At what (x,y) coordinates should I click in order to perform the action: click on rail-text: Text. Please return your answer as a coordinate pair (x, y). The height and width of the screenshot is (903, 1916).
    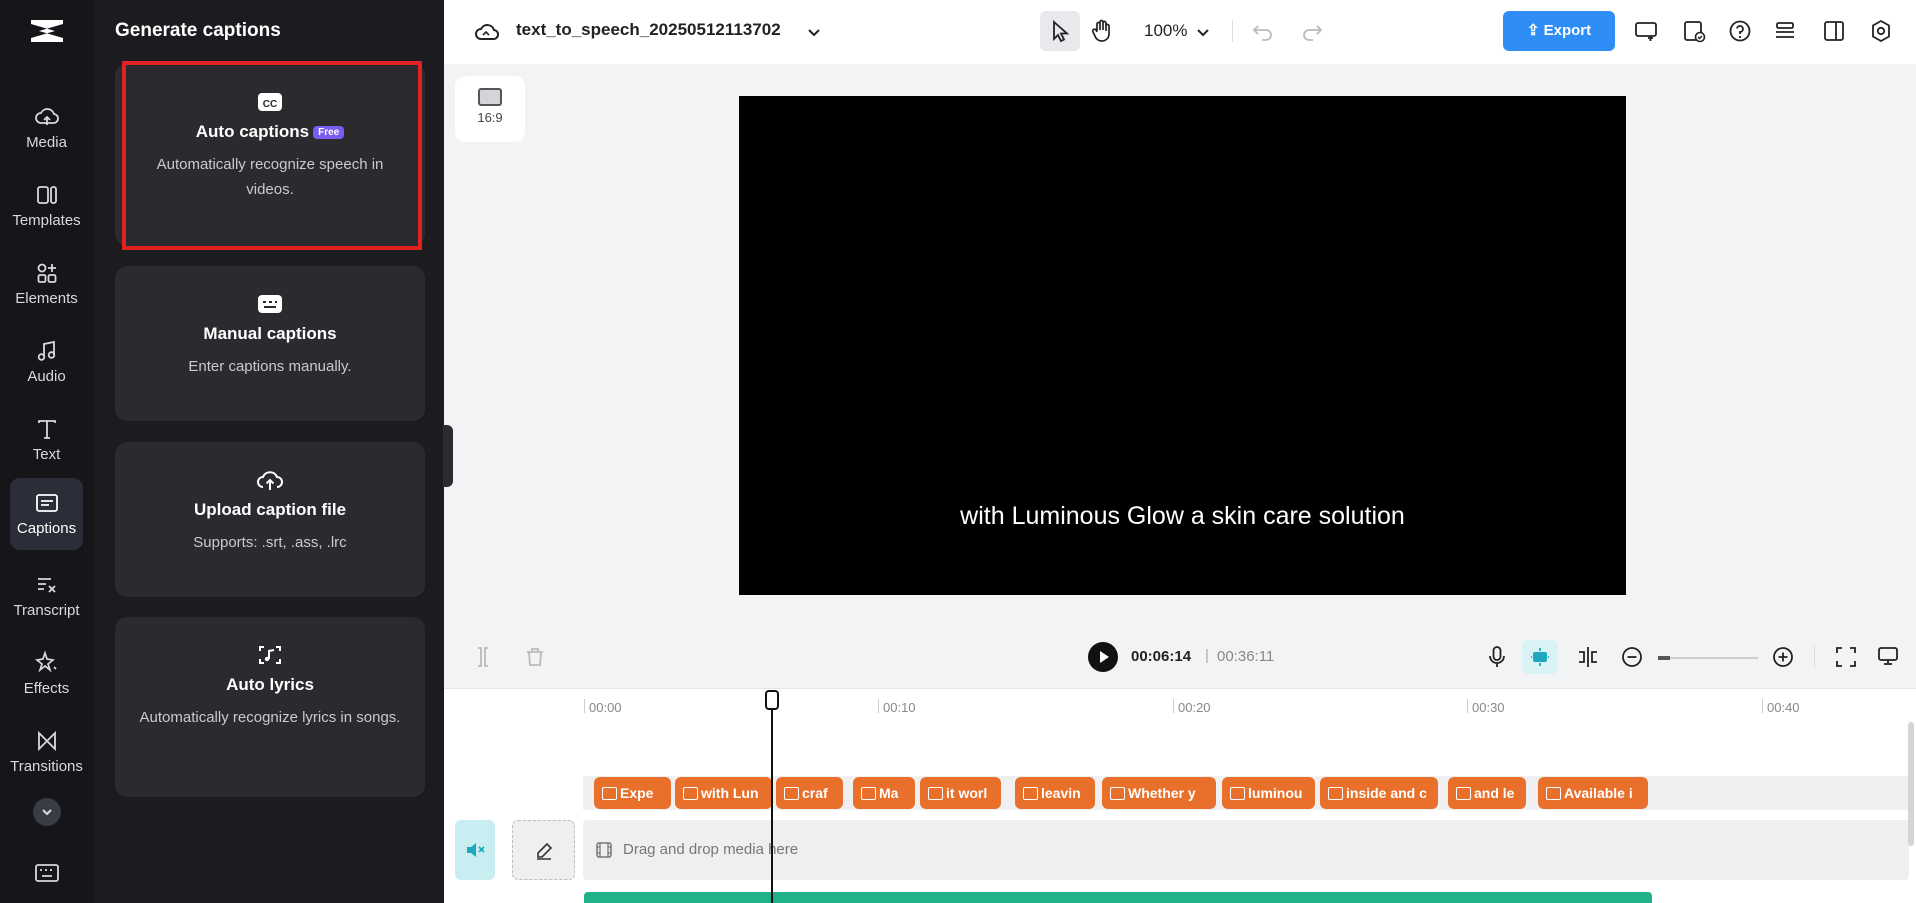
    Looking at the image, I should click on (46, 440).